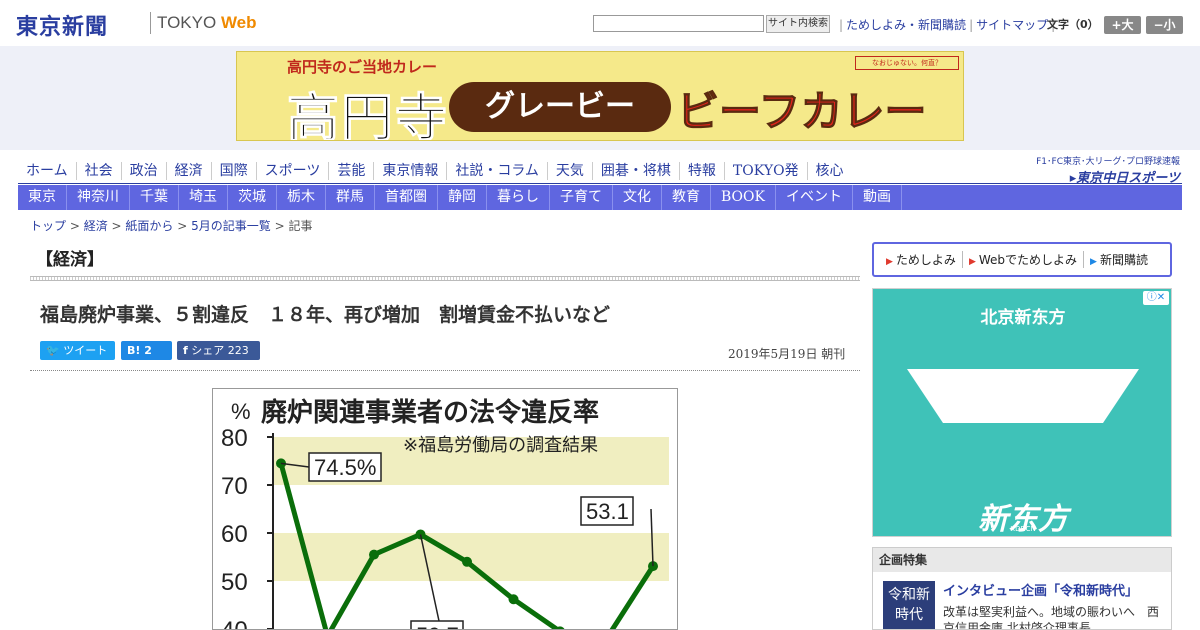 The height and width of the screenshot is (630, 1200). I want to click on nav-parenting: 子育て, so click(581, 197).